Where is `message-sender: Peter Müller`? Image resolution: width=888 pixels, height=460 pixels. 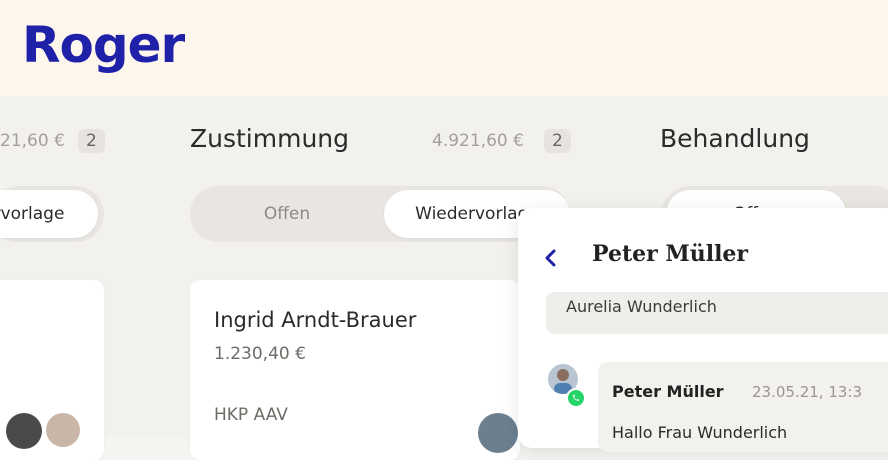
message-sender: Peter Müller is located at coordinates (668, 391).